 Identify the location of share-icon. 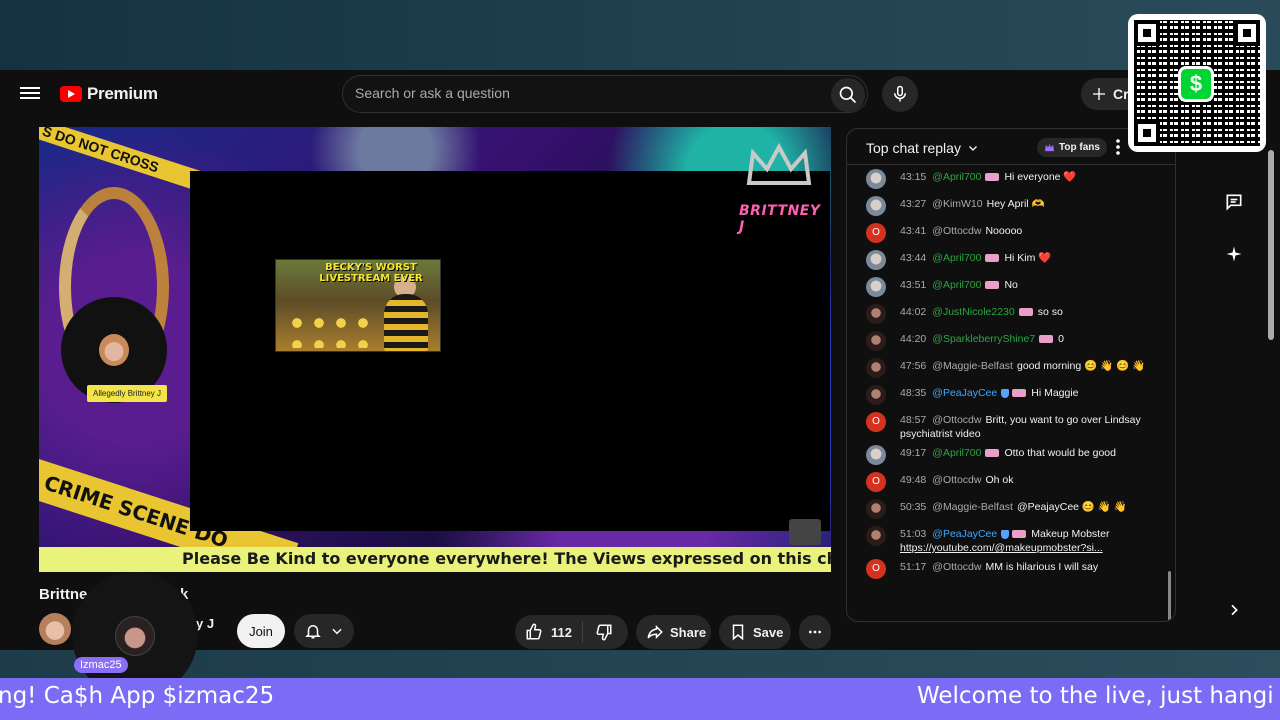
(655, 632).